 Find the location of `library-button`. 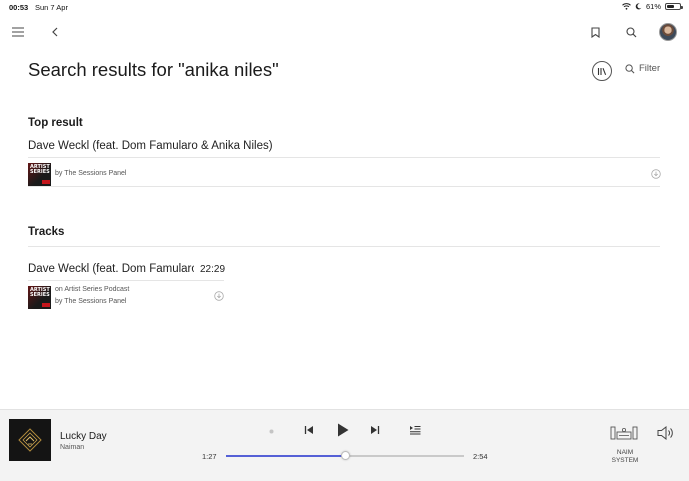

library-button is located at coordinates (602, 71).